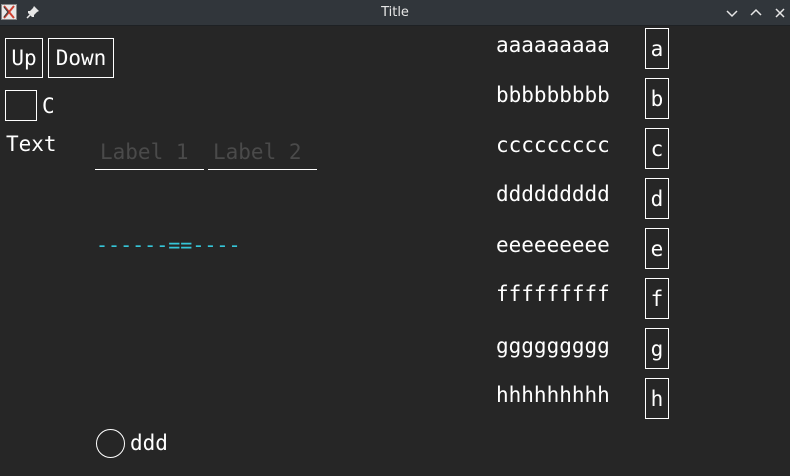 This screenshot has height=476, width=790. I want to click on row-label-e: eeeeeeeee, so click(553, 245).